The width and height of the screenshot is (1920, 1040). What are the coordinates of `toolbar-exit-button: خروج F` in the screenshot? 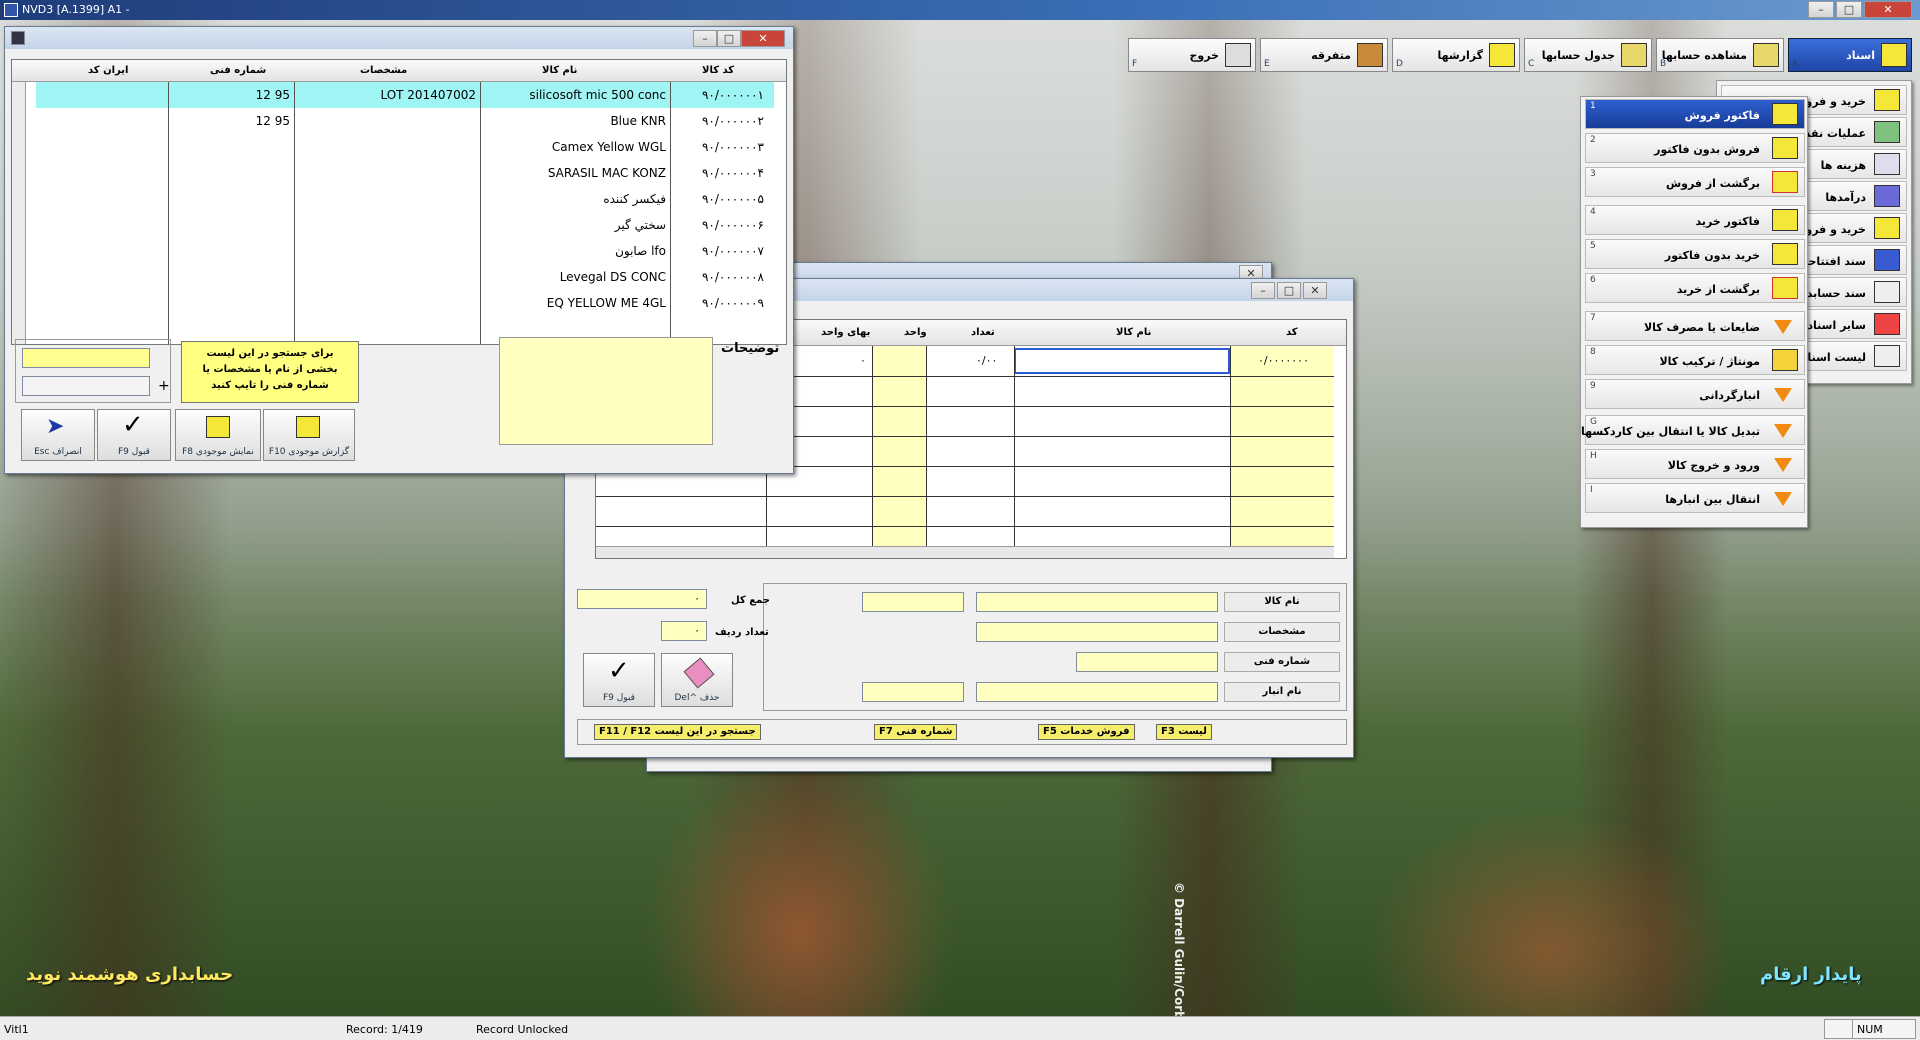 It's located at (1192, 55).